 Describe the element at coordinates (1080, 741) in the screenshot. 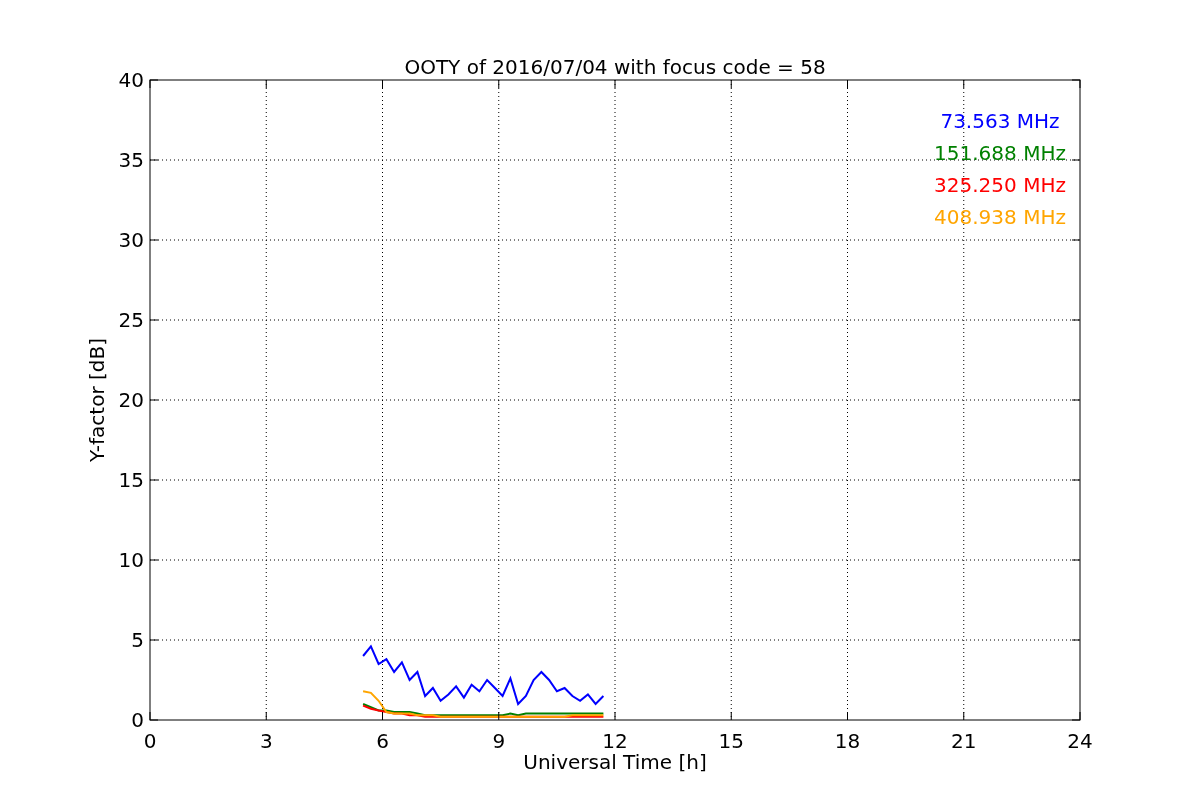

I see `x-tick-label: 24` at that location.